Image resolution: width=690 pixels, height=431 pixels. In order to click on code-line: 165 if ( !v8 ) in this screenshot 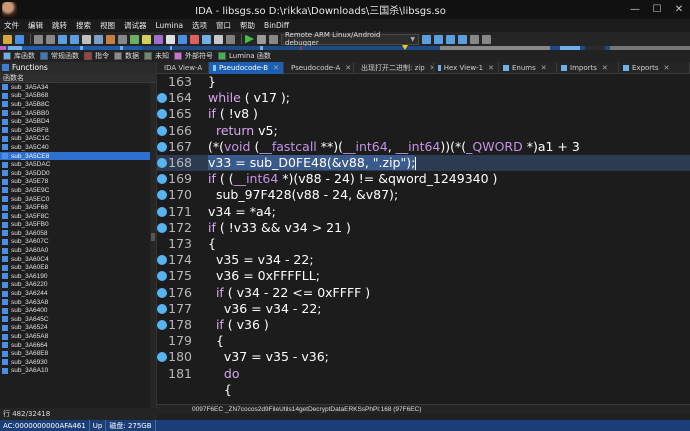, I will do `click(423, 114)`.